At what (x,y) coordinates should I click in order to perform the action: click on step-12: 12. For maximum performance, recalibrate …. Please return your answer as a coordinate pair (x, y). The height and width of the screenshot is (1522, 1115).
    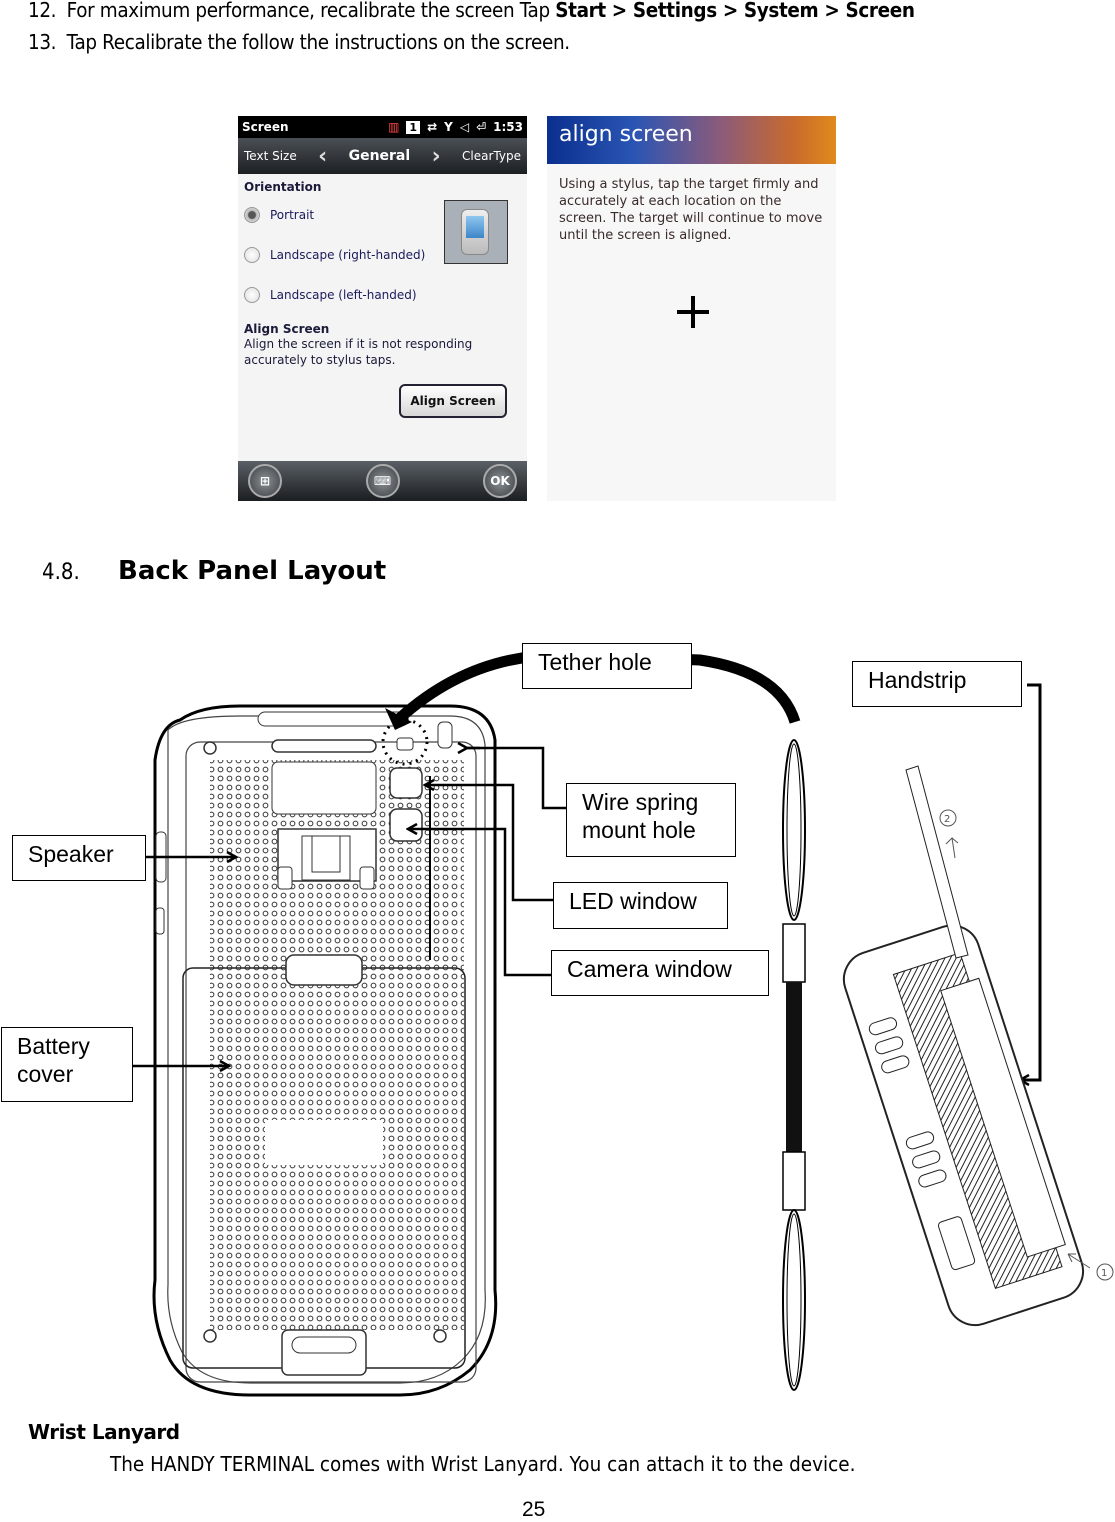
    Looking at the image, I should click on (471, 11).